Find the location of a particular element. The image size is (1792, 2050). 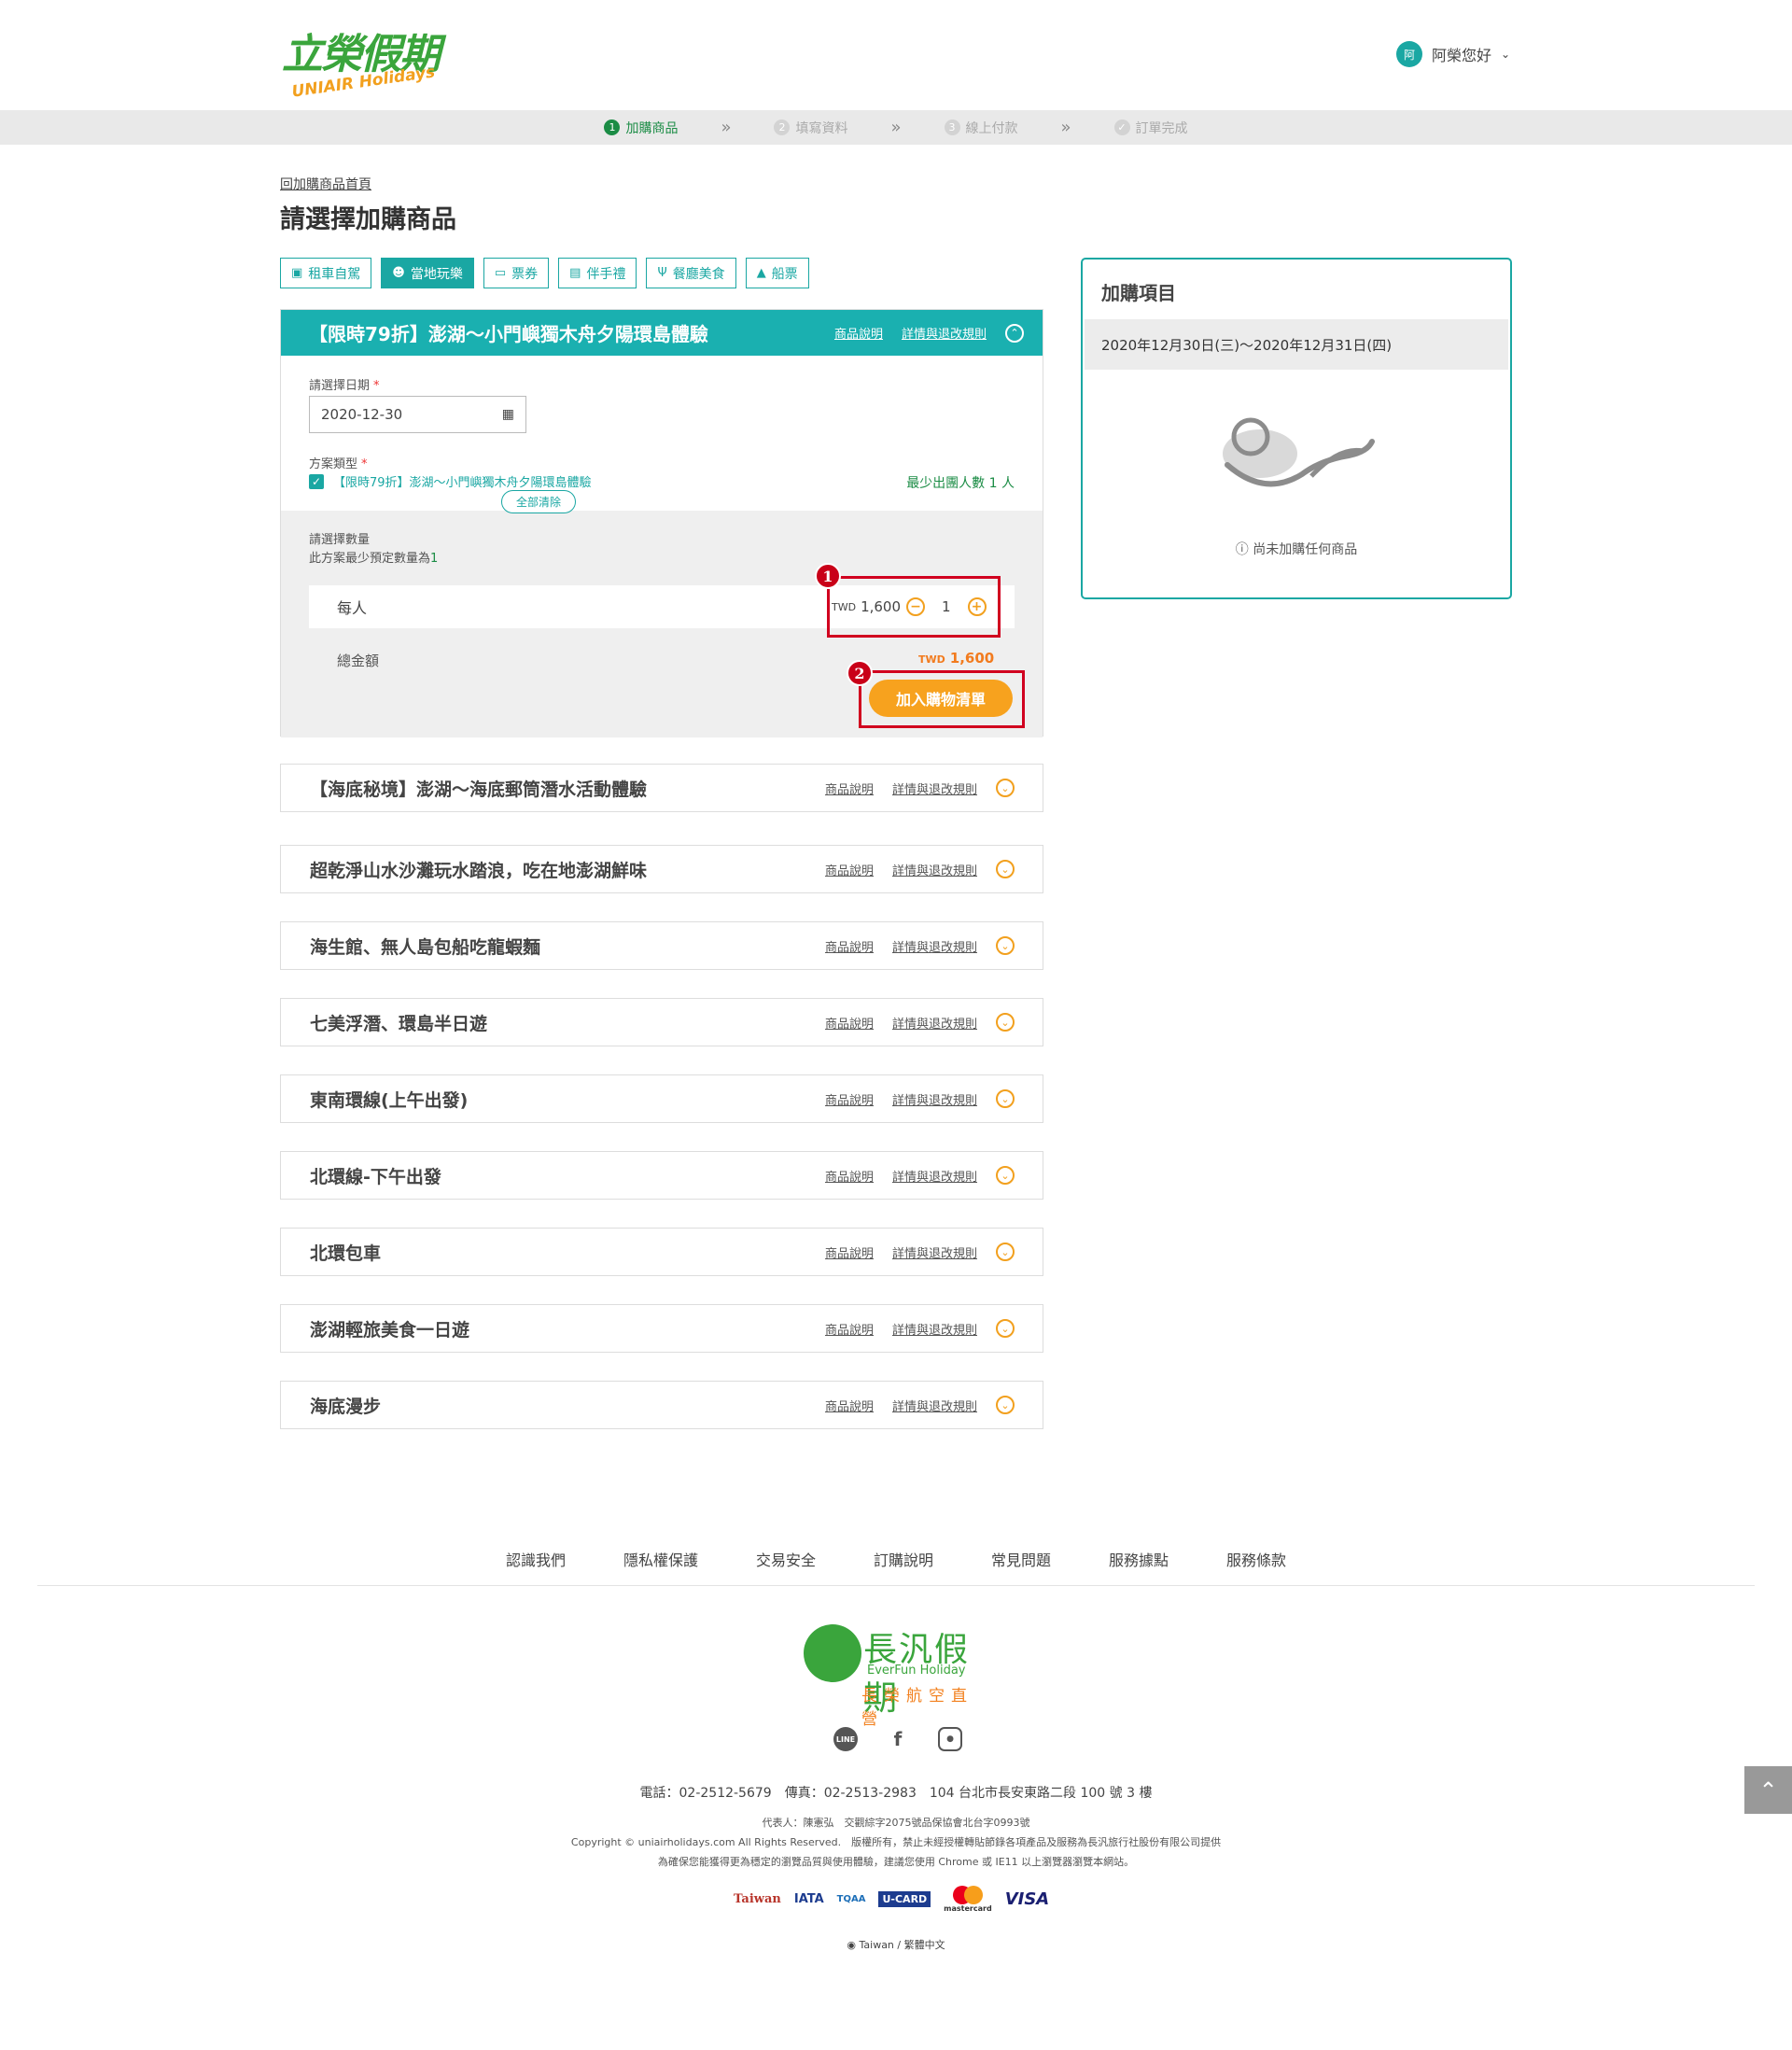

min-group-size: 最少出團人數 1 人 is located at coordinates (960, 484).